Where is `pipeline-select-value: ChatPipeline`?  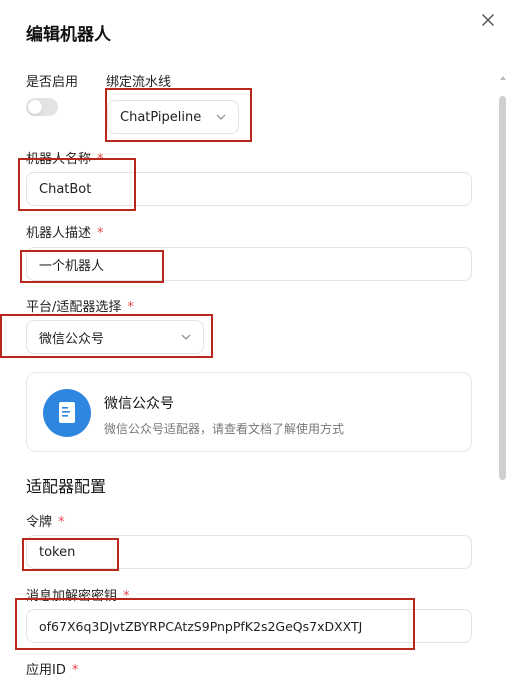 pipeline-select-value: ChatPipeline is located at coordinates (161, 117).